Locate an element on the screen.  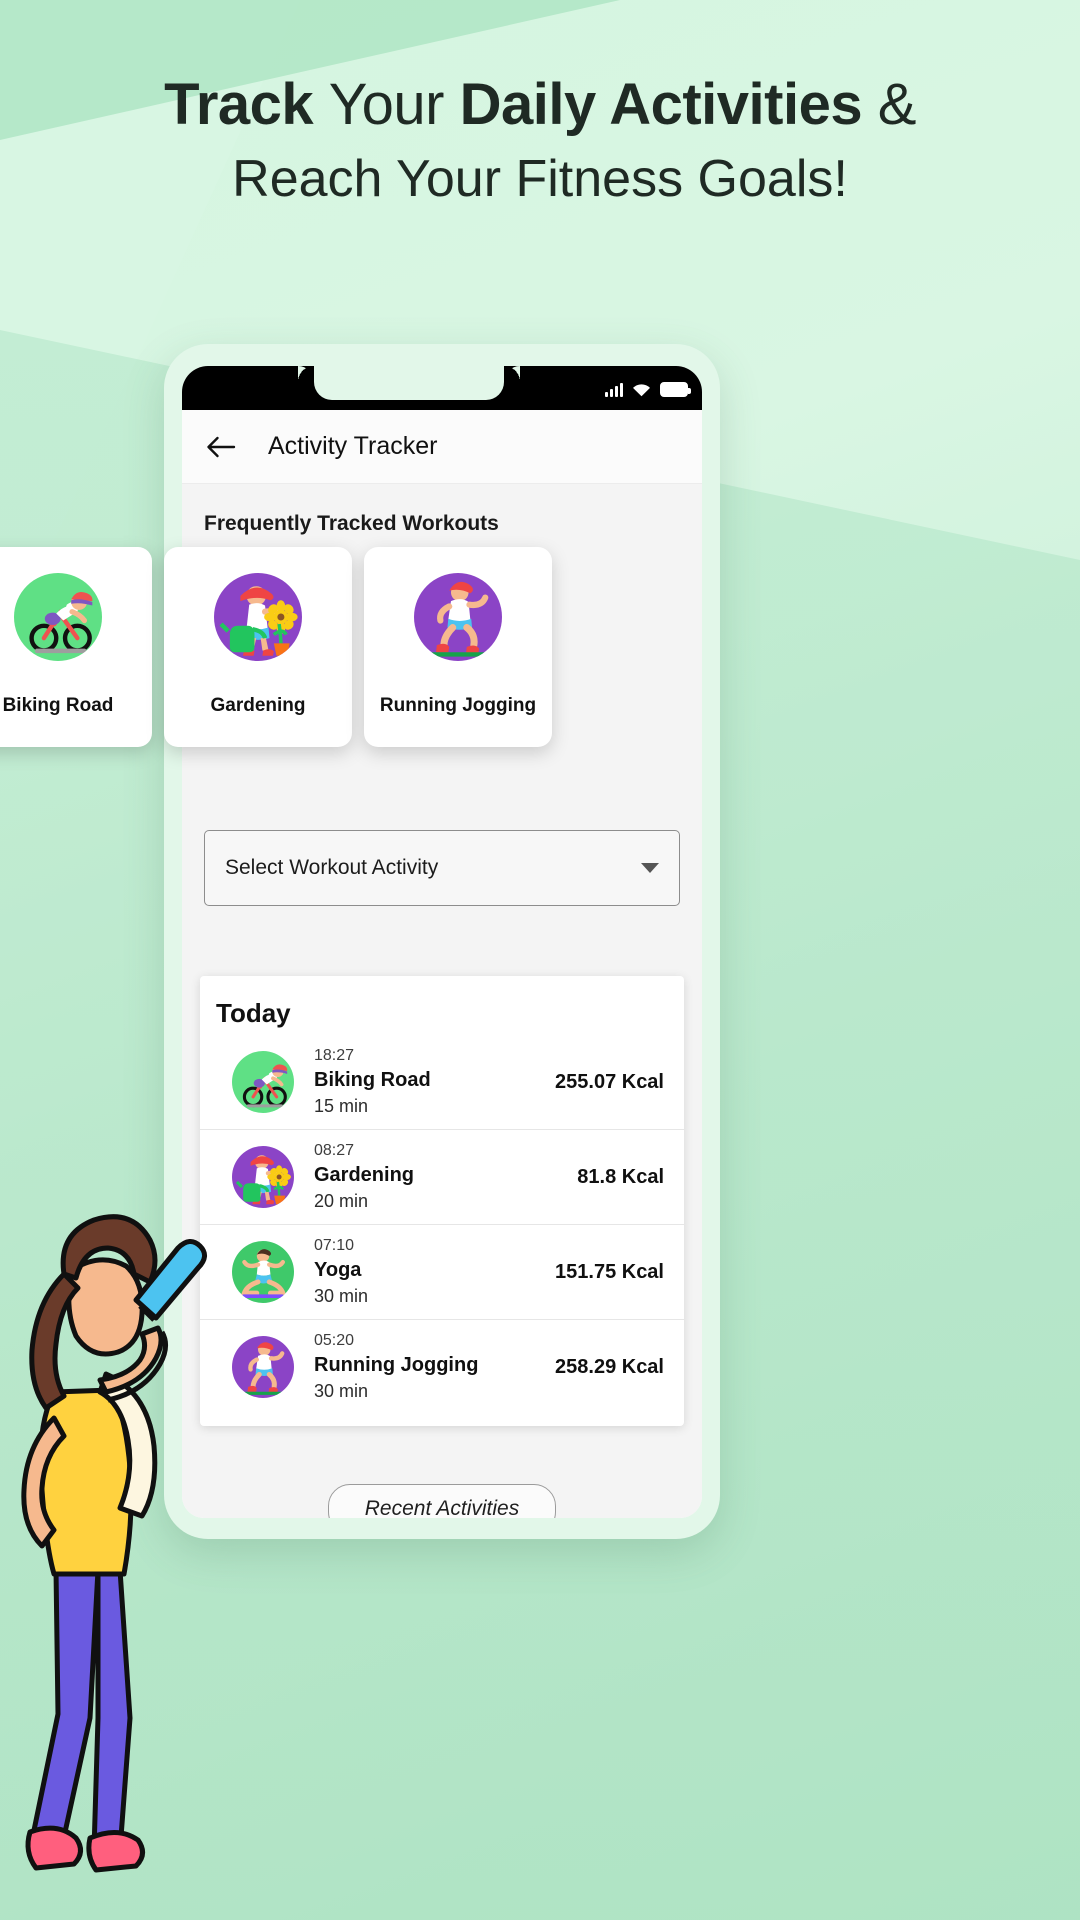
activity-row: 18:27 Biking Road 15 min 255.07 Kcal is located at coordinates (442, 1082).